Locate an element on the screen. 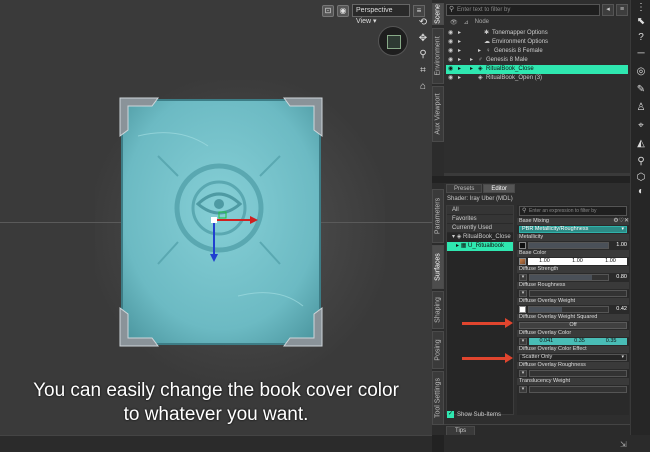 This screenshot has height=452, width=650. tab-environment-label: Environment is located at coordinates (438, 56).